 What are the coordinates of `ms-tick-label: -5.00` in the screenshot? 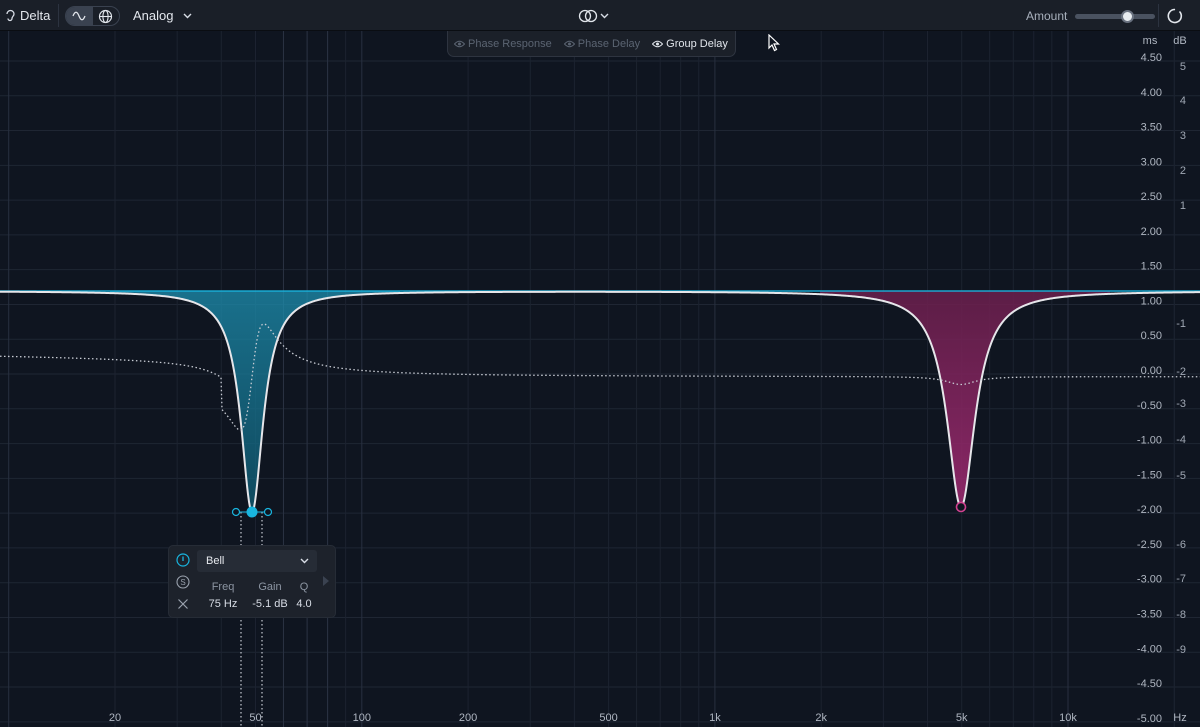 It's located at (1149, 719).